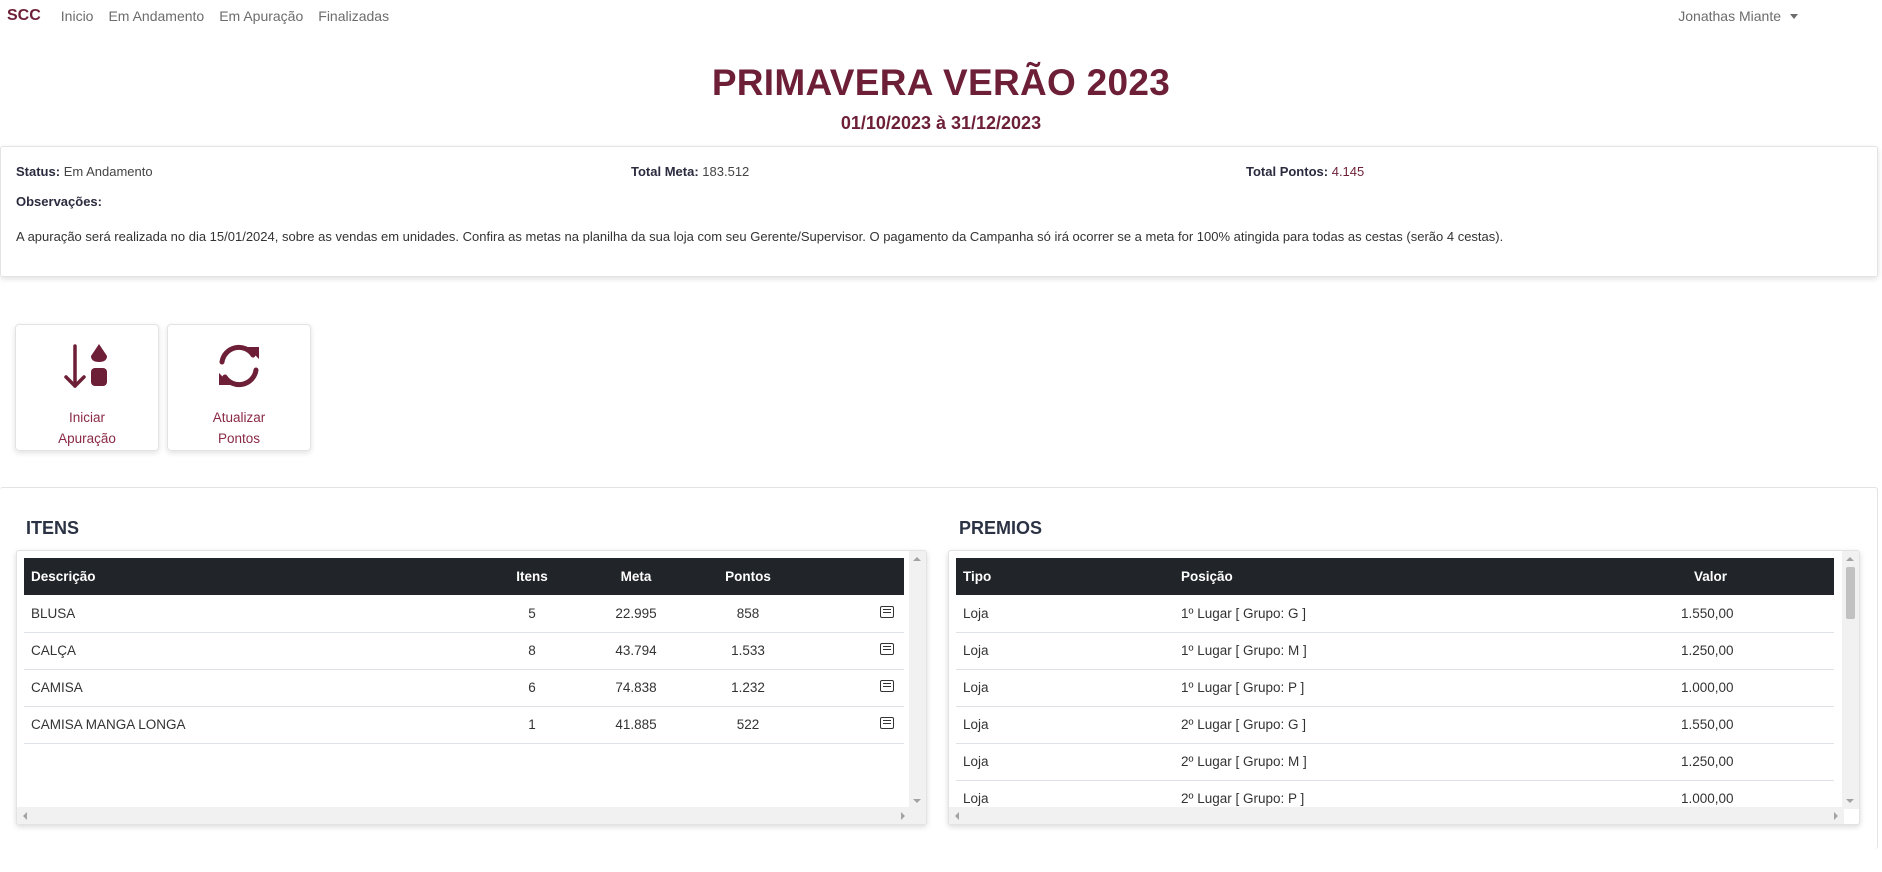 This screenshot has width=1882, height=872. Describe the element at coordinates (258, 688) in the screenshot. I see `cell-descricao: CAMISA` at that location.